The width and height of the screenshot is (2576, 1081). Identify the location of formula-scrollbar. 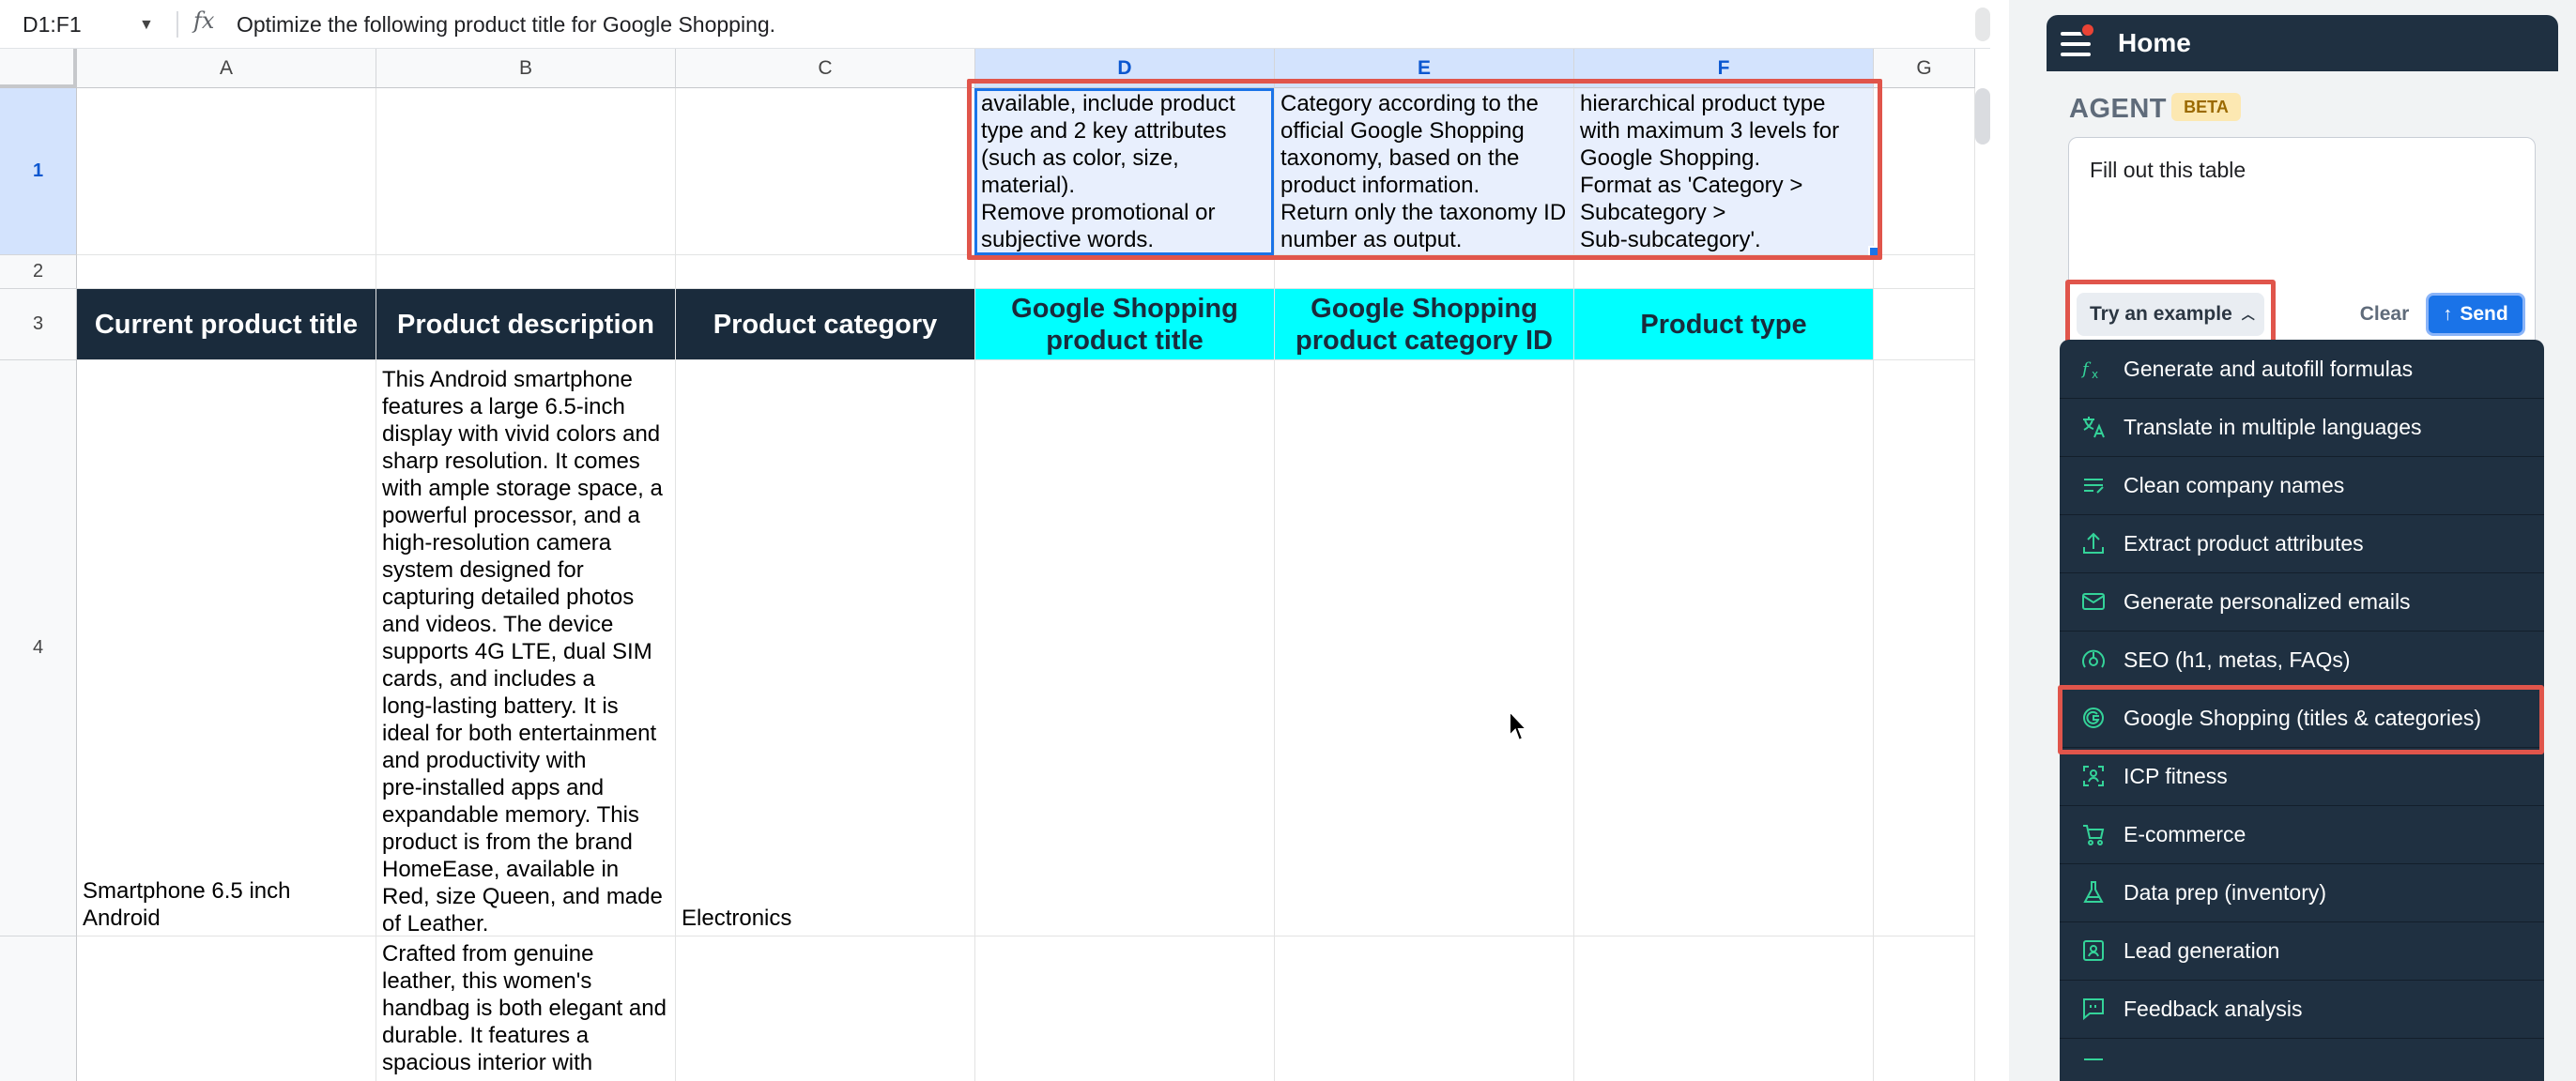
(1982, 24).